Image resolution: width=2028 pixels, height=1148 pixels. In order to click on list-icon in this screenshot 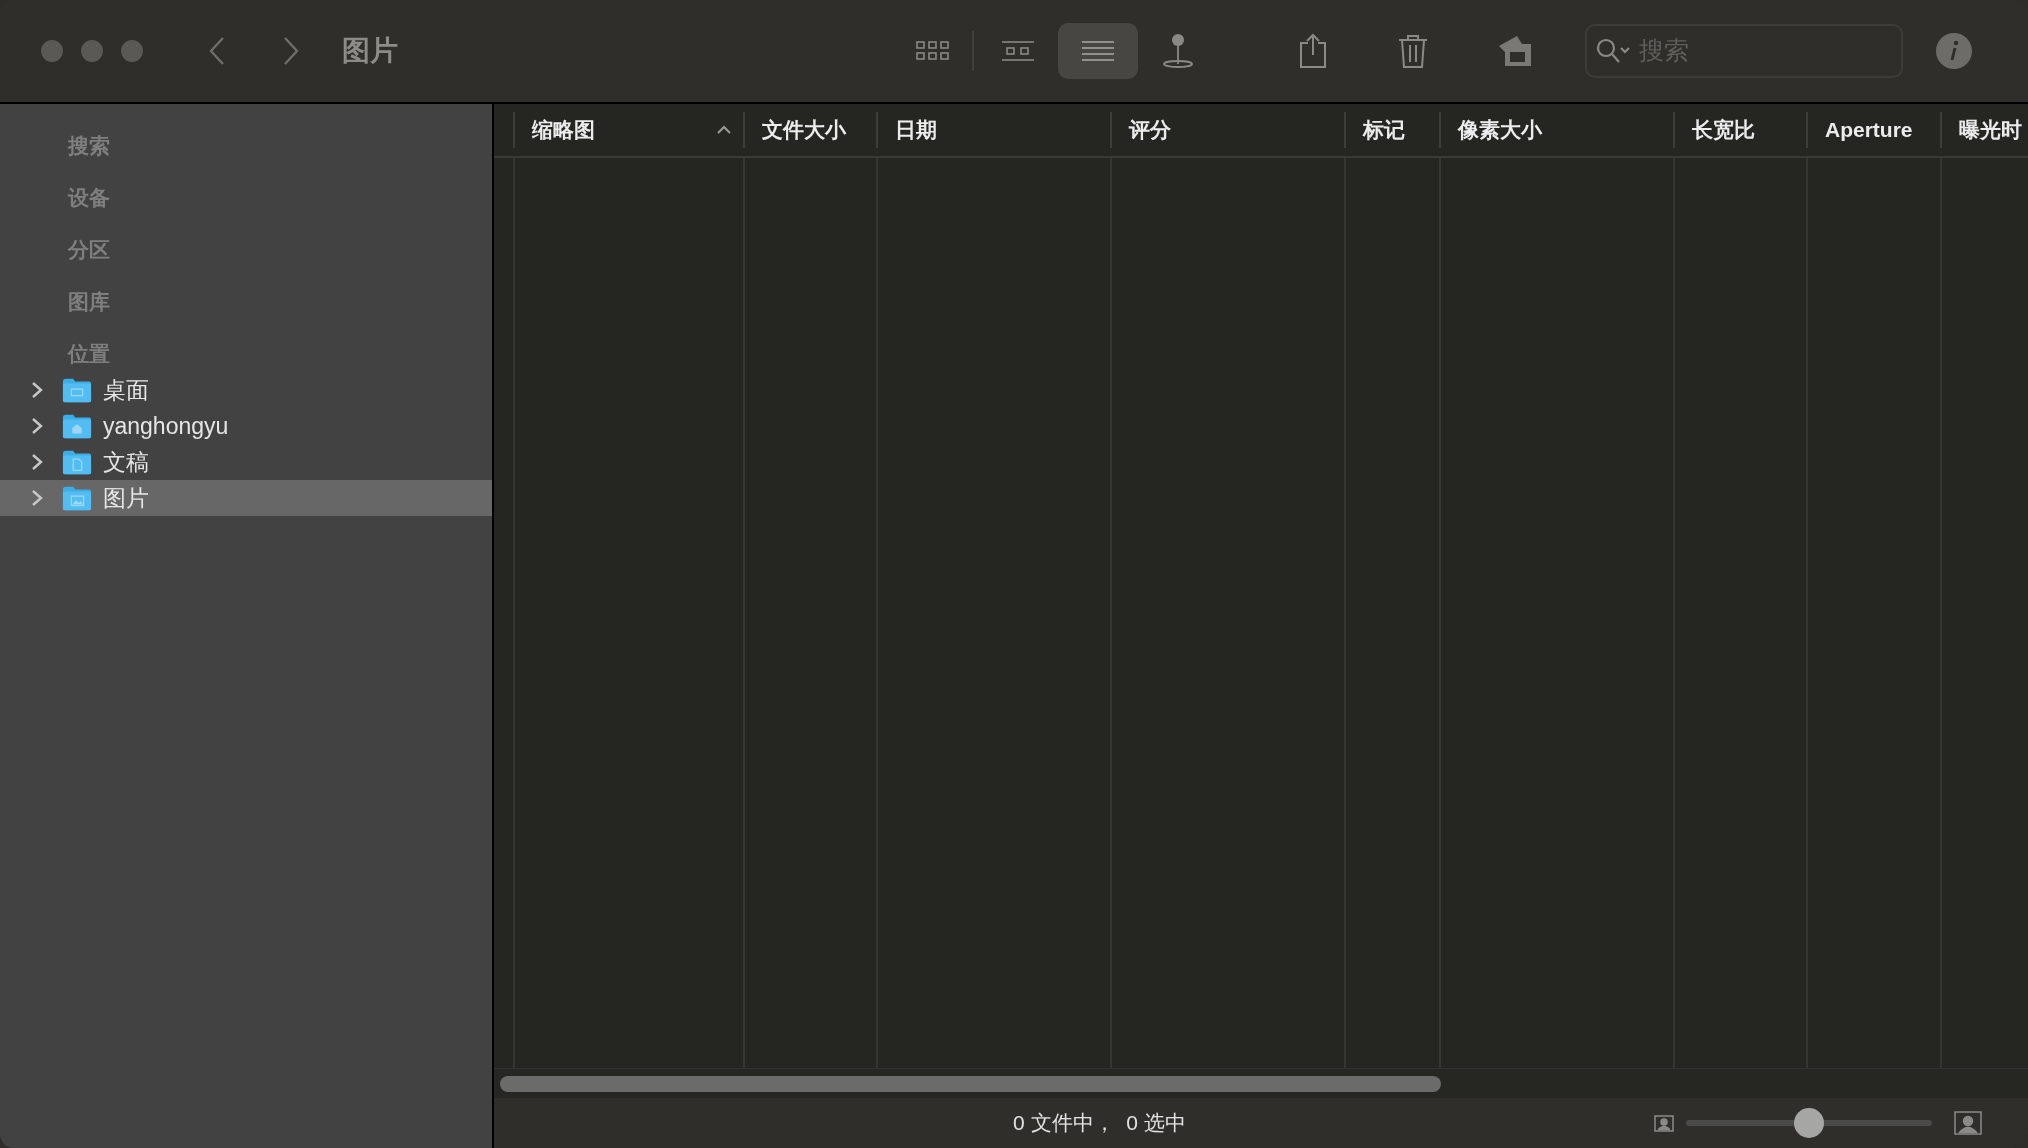, I will do `click(1098, 51)`.